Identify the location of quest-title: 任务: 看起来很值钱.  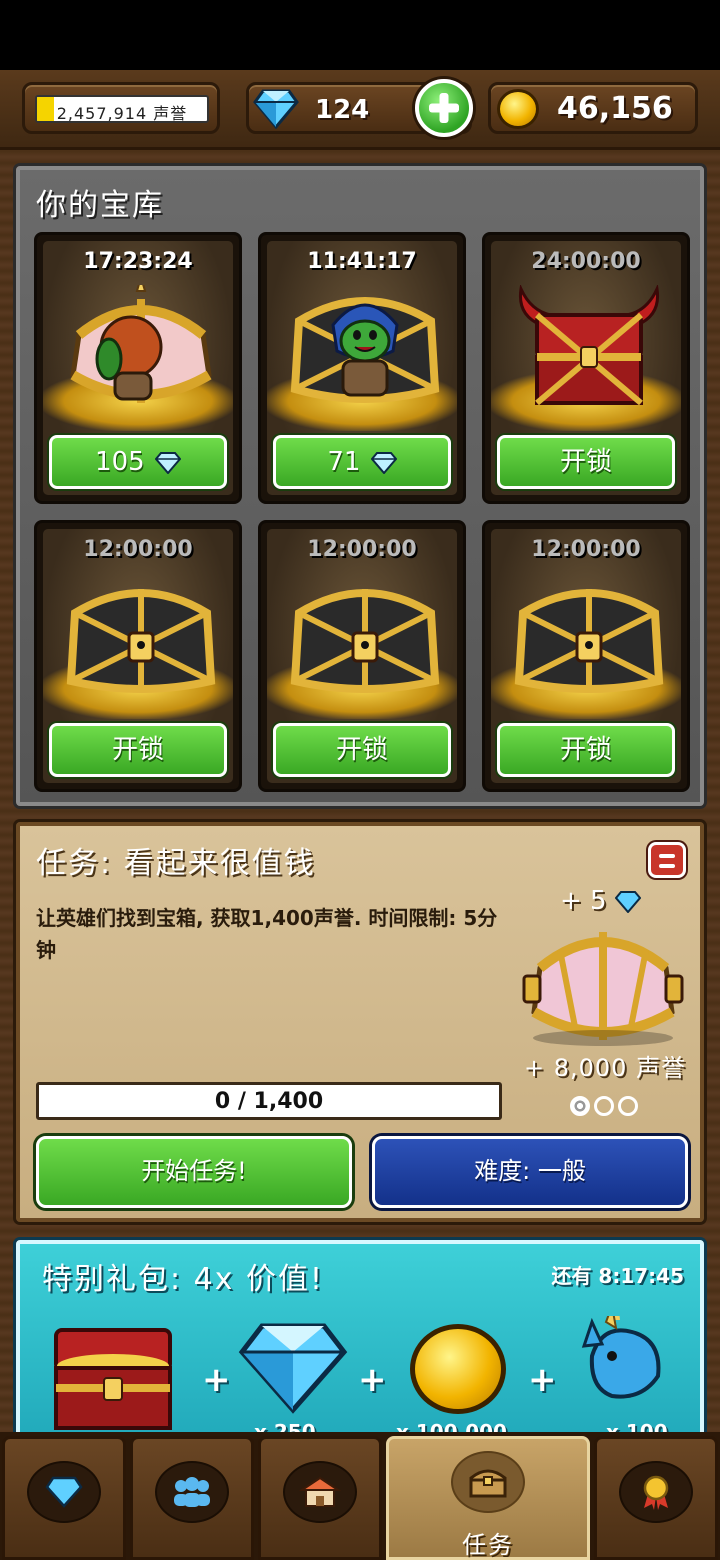
(176, 863).